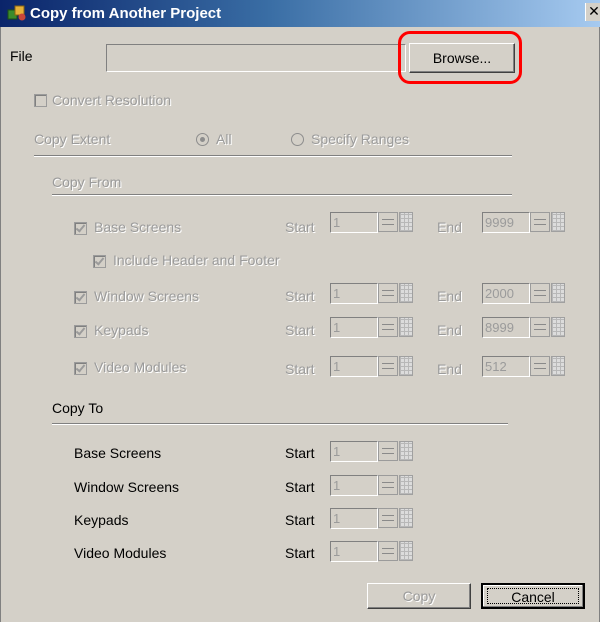  Describe the element at coordinates (388, 366) in the screenshot. I see `from-video-modules-start-spinner` at that location.